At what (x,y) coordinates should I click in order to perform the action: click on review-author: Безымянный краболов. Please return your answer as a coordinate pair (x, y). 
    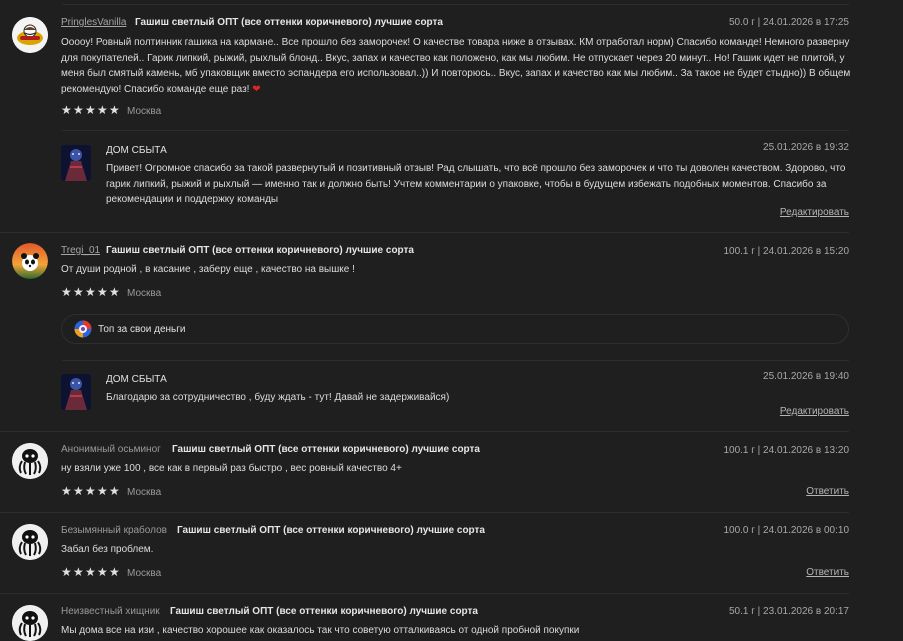
    Looking at the image, I should click on (114, 530).